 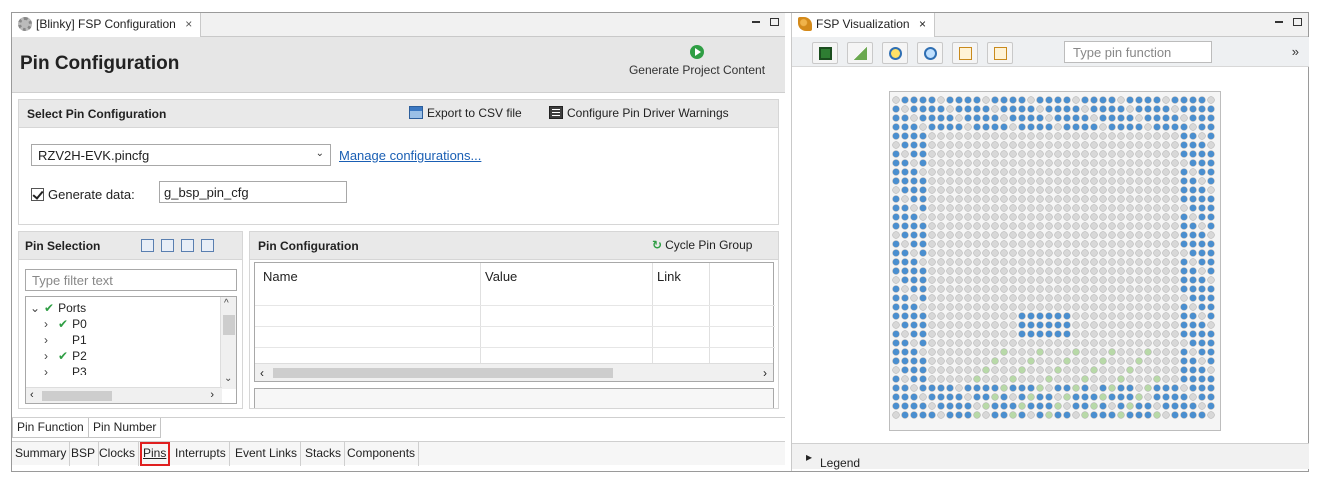 What do you see at coordinates (228, 378) in the screenshot?
I see `scroll-down-icon: ⌄` at bounding box center [228, 378].